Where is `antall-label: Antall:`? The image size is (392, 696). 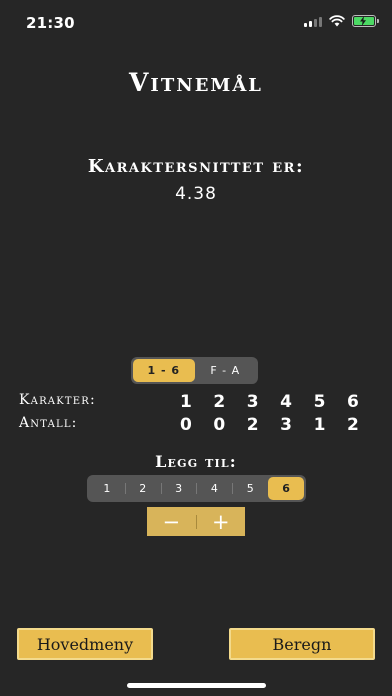 antall-label: Antall: is located at coordinates (48, 423).